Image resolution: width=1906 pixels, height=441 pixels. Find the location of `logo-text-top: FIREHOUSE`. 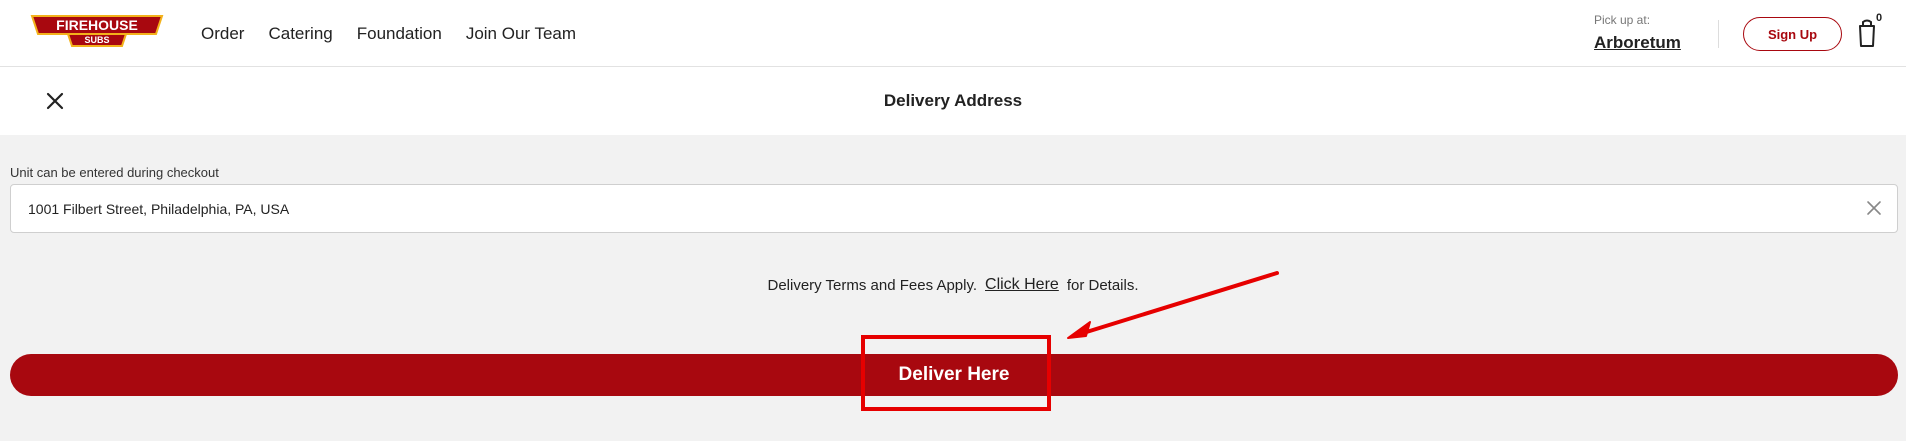

logo-text-top: FIREHOUSE is located at coordinates (97, 25).